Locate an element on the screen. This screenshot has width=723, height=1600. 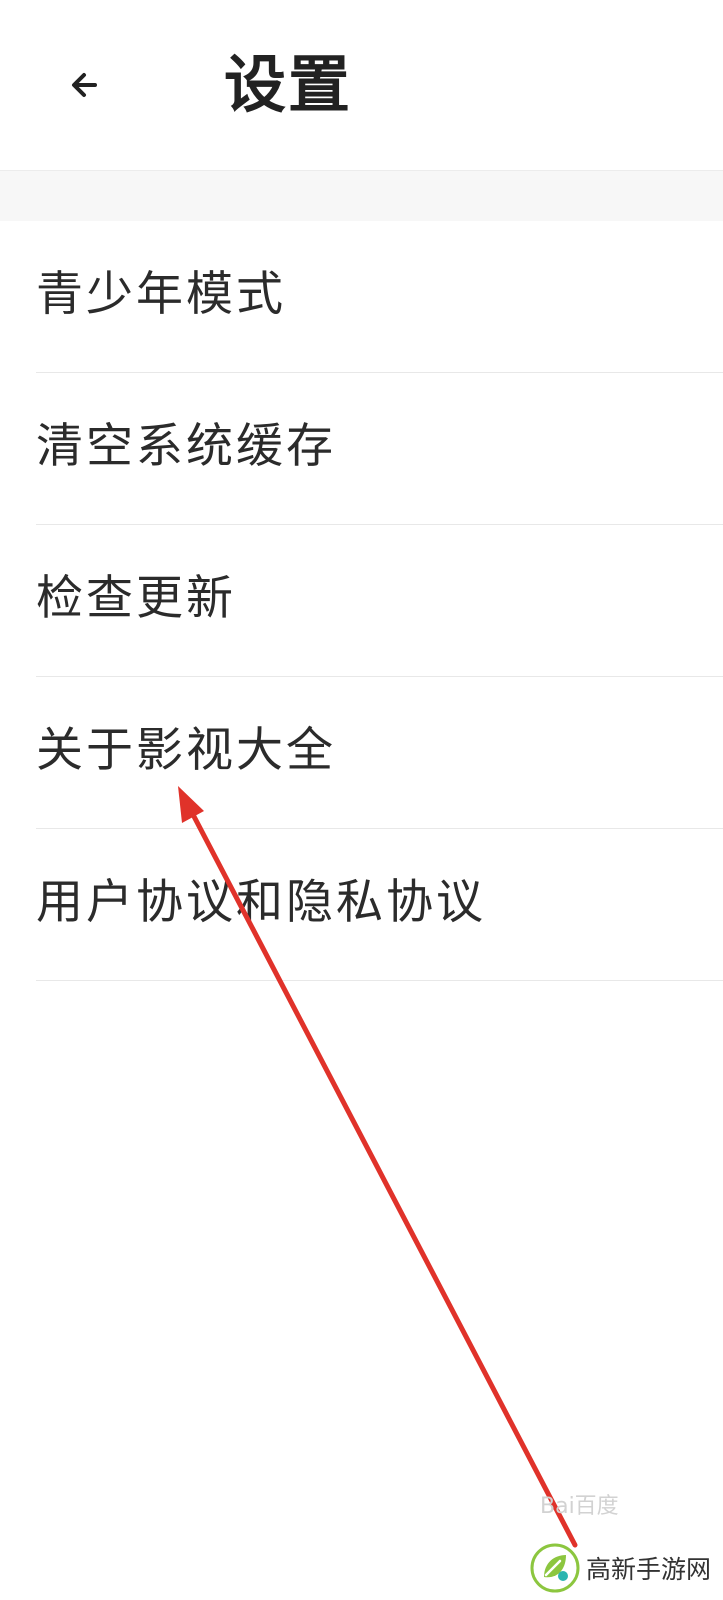
menu-item-label: 检查更新 is located at coordinates (136, 598).